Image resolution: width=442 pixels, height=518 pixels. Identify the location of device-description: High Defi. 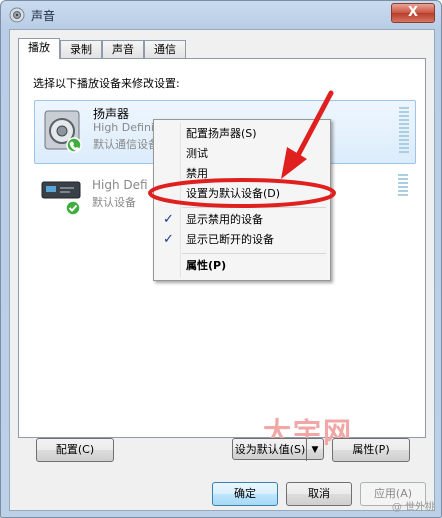
(120, 185).